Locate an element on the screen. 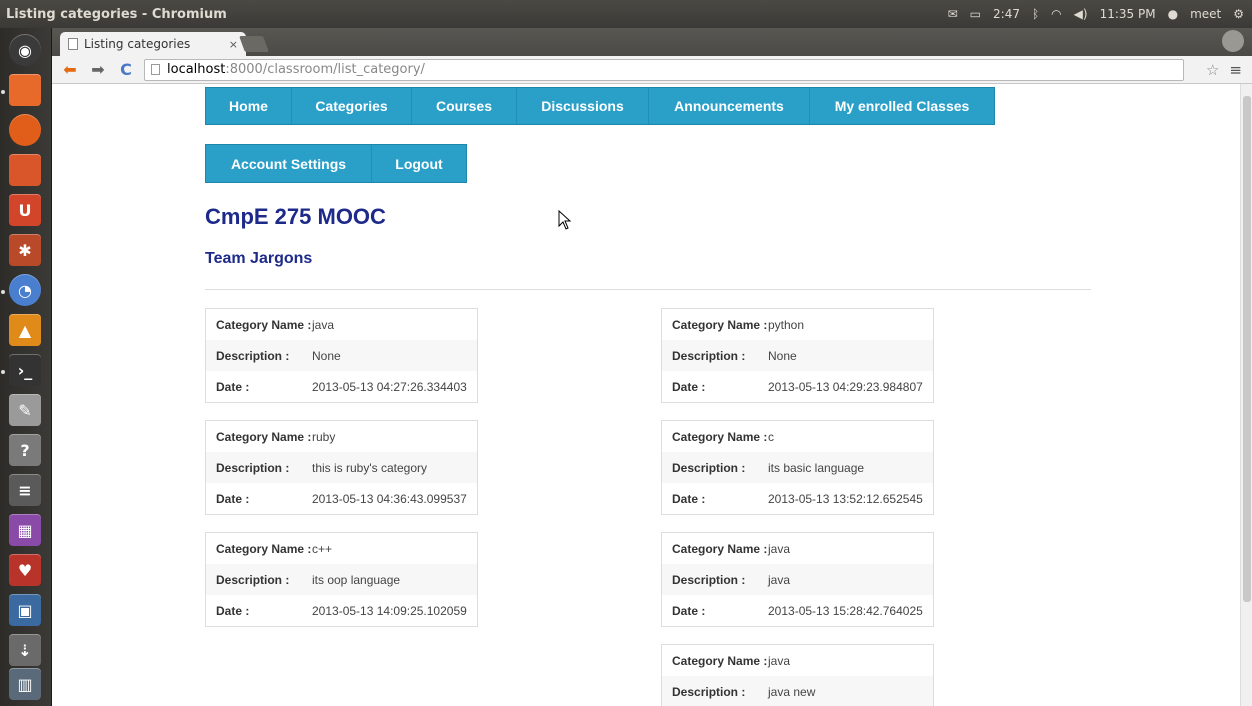  category-name-value: c is located at coordinates (771, 436).